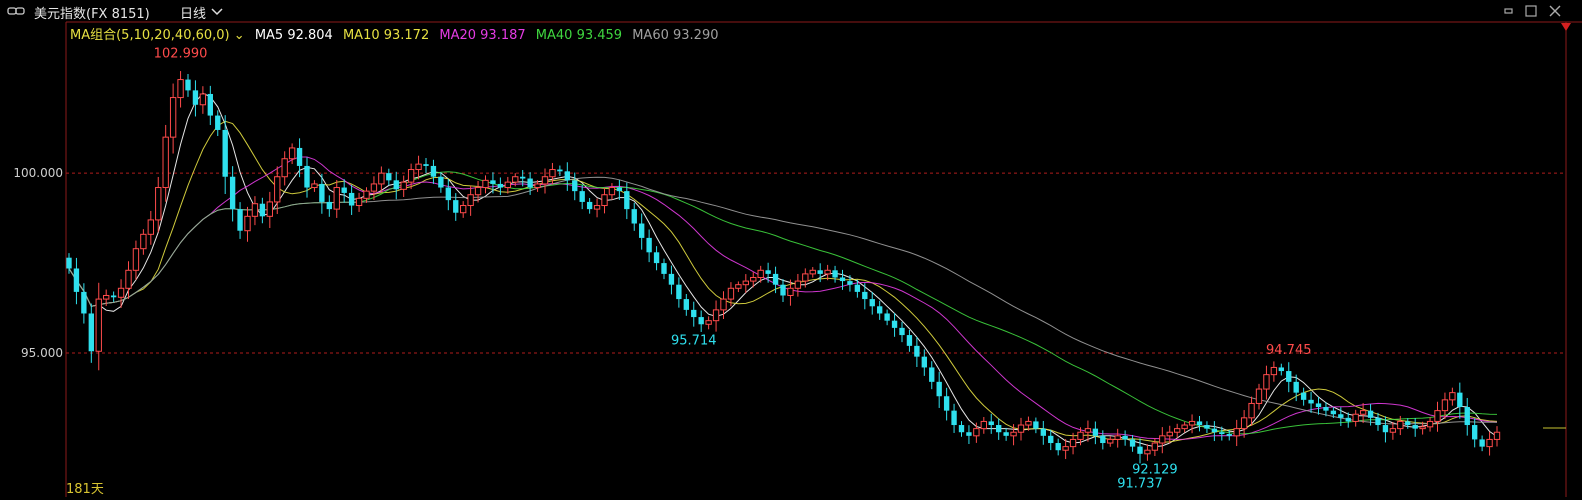  What do you see at coordinates (1566, 27) in the screenshot?
I see `corner-marker-icon` at bounding box center [1566, 27].